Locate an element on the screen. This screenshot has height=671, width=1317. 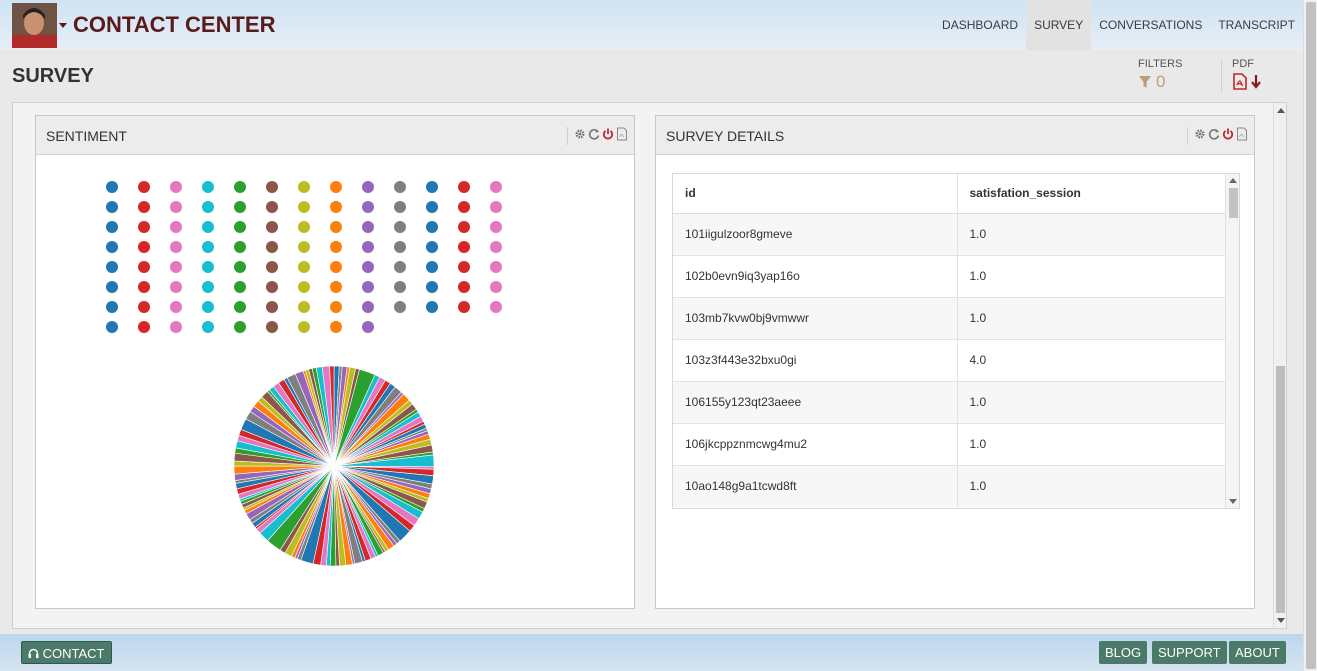
table-row: 101iigulzoor8gmeve 1.0 is located at coordinates (949, 233).